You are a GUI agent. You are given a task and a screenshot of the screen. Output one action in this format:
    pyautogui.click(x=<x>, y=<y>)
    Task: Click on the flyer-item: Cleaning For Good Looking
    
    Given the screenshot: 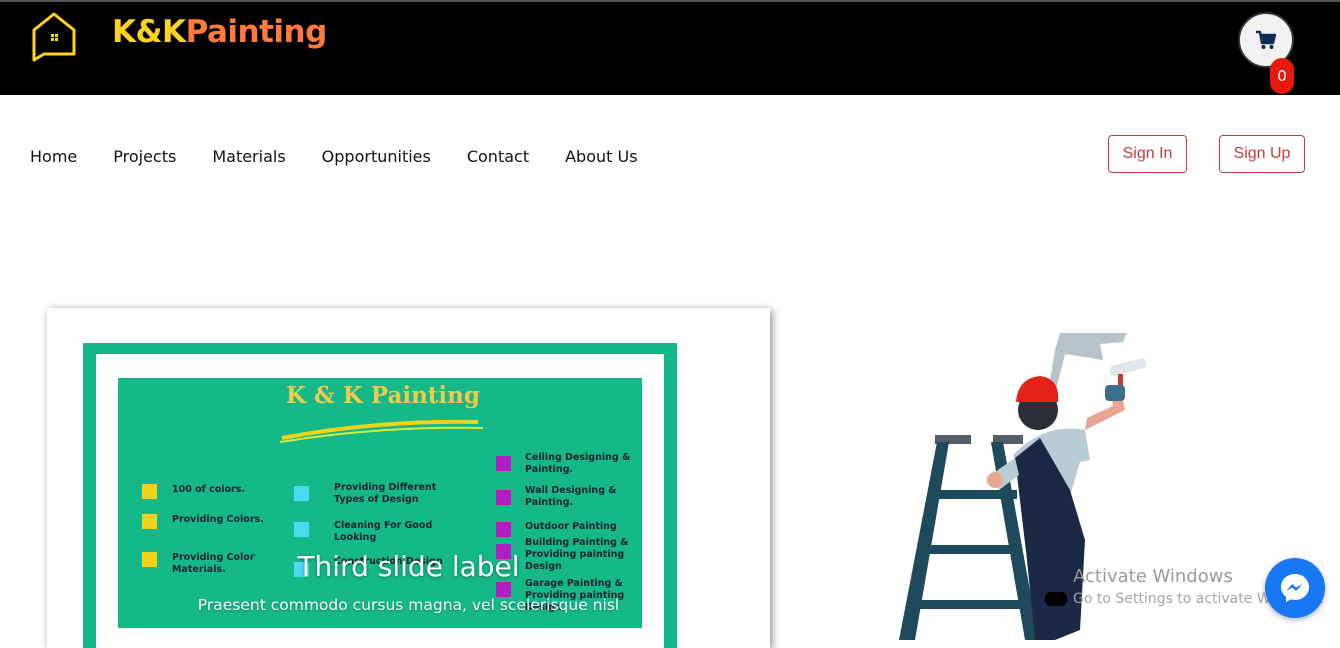 What is the action you would take?
    pyautogui.click(x=383, y=531)
    